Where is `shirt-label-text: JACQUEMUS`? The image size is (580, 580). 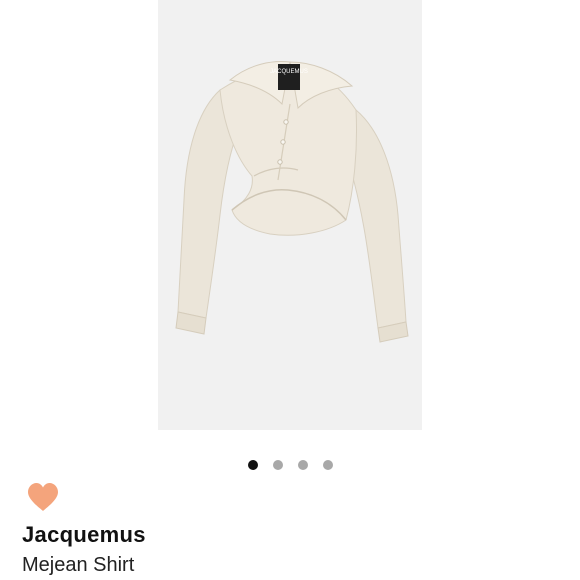
shirt-label-text: JACQUEMUS is located at coordinates (289, 72).